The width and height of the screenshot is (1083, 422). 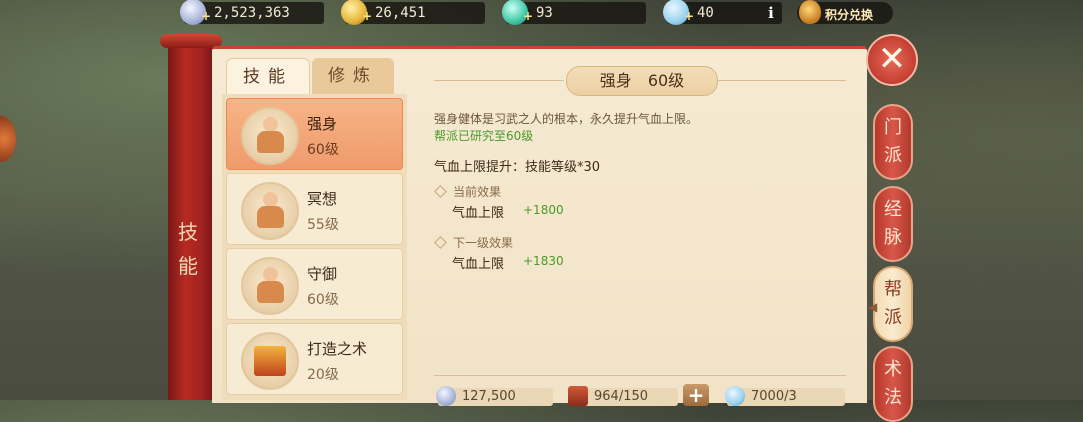 I want to click on next-stat-value: +1830, so click(x=543, y=261).